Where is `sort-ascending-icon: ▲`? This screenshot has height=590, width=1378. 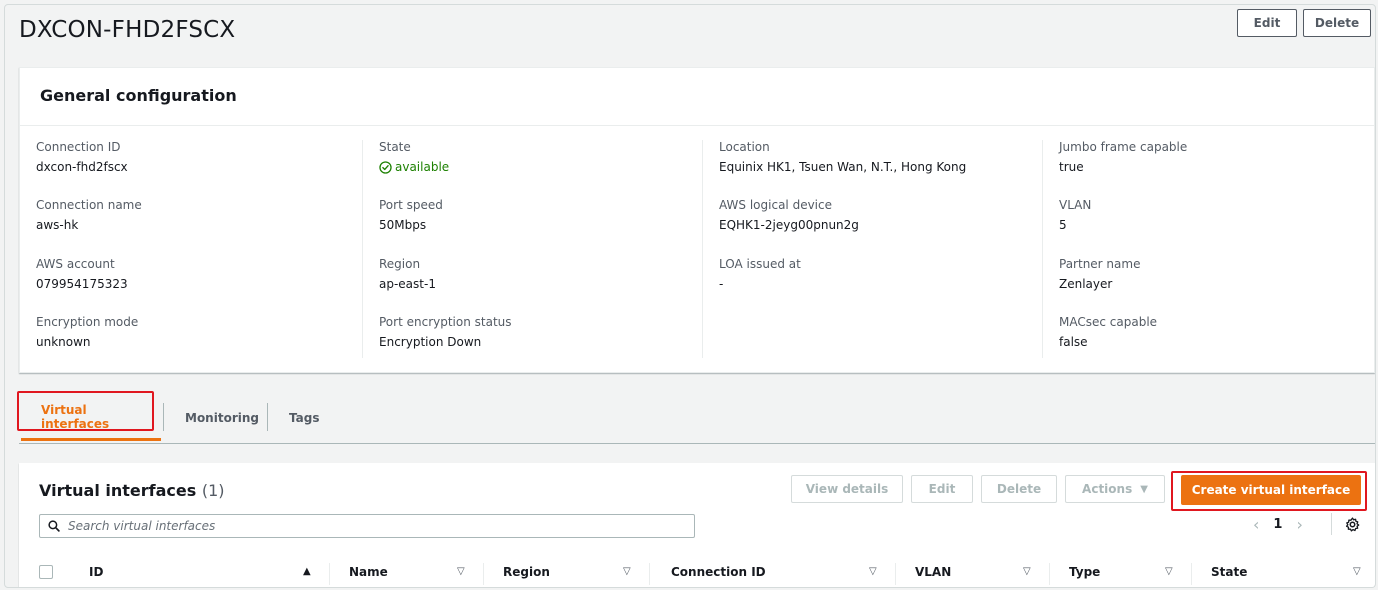
sort-ascending-icon: ▲ is located at coordinates (307, 571).